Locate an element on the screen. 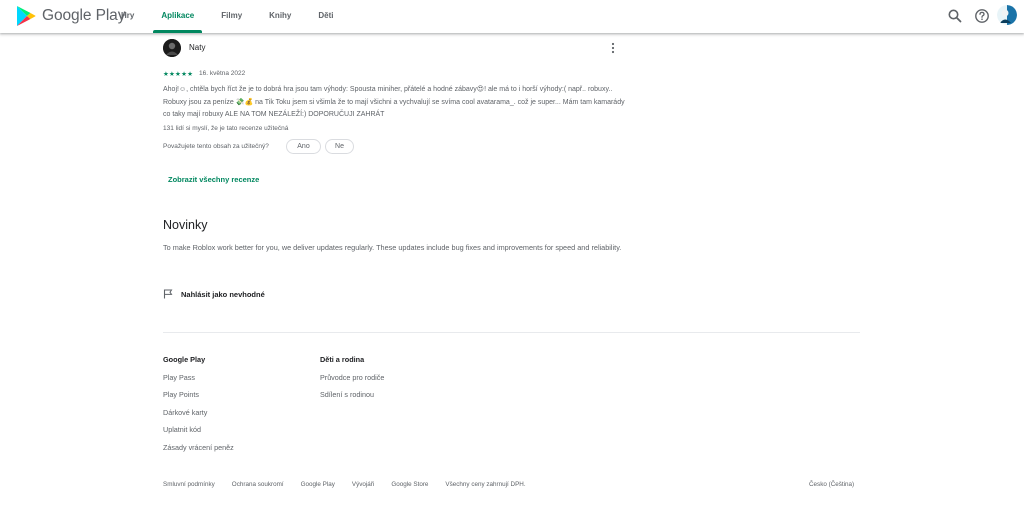 This screenshot has height=507, width=1024. tab-filmy: Filmy is located at coordinates (231, 16).